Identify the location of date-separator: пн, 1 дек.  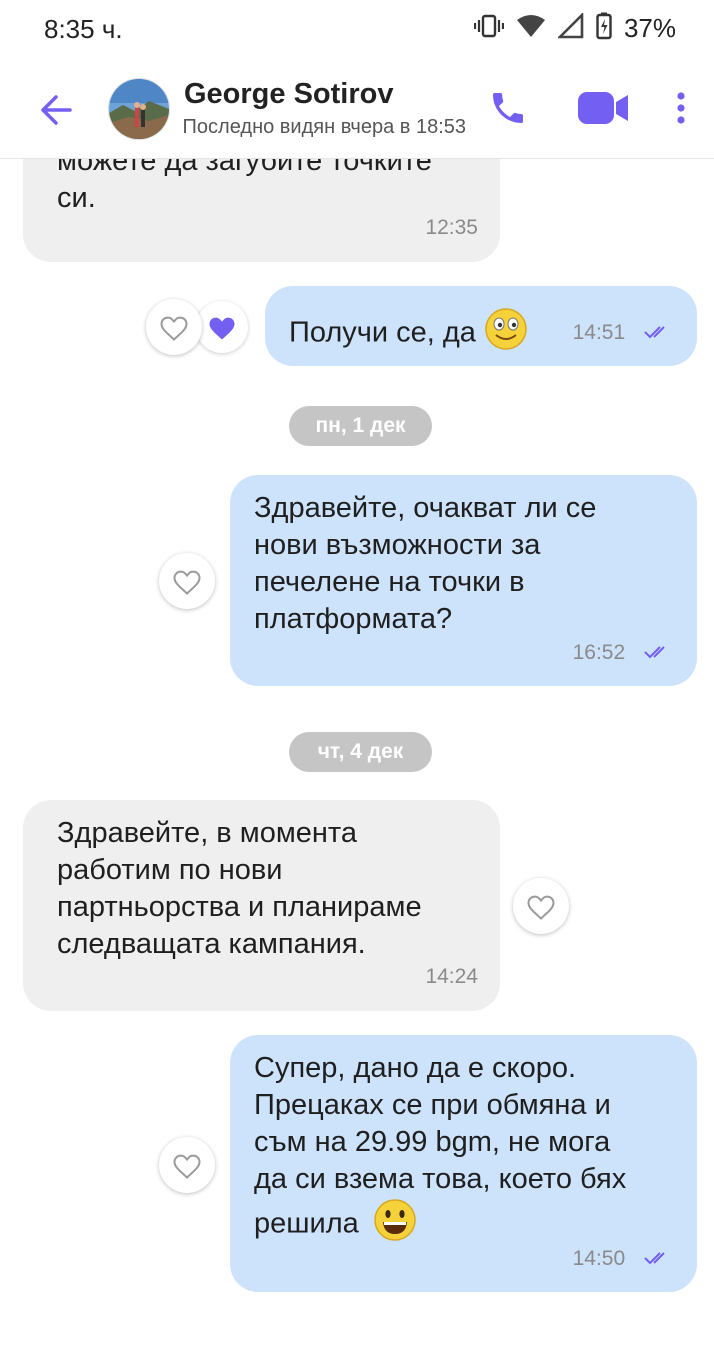
(360, 426).